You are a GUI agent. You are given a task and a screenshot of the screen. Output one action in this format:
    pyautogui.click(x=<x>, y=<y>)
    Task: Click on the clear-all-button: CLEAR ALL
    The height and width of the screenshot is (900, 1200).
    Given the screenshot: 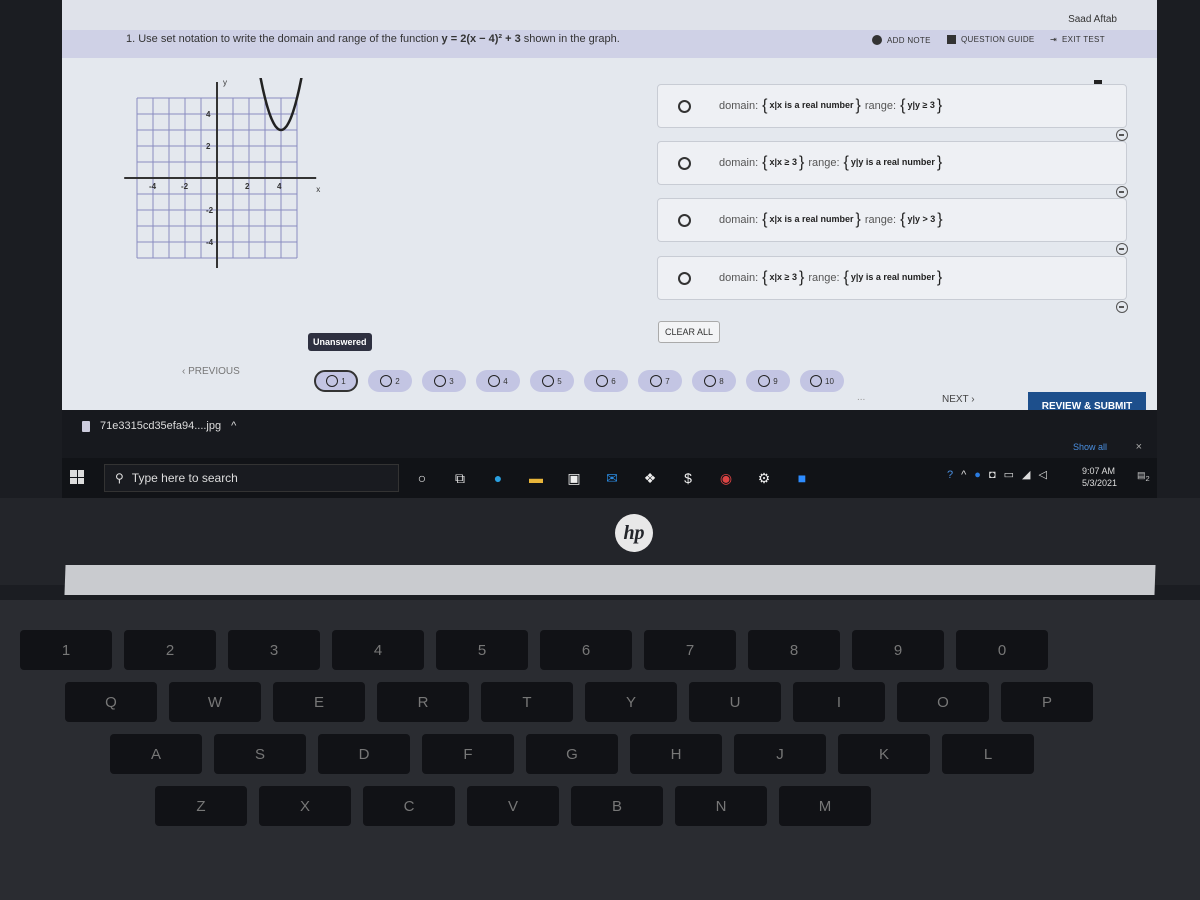 What is the action you would take?
    pyautogui.click(x=689, y=332)
    